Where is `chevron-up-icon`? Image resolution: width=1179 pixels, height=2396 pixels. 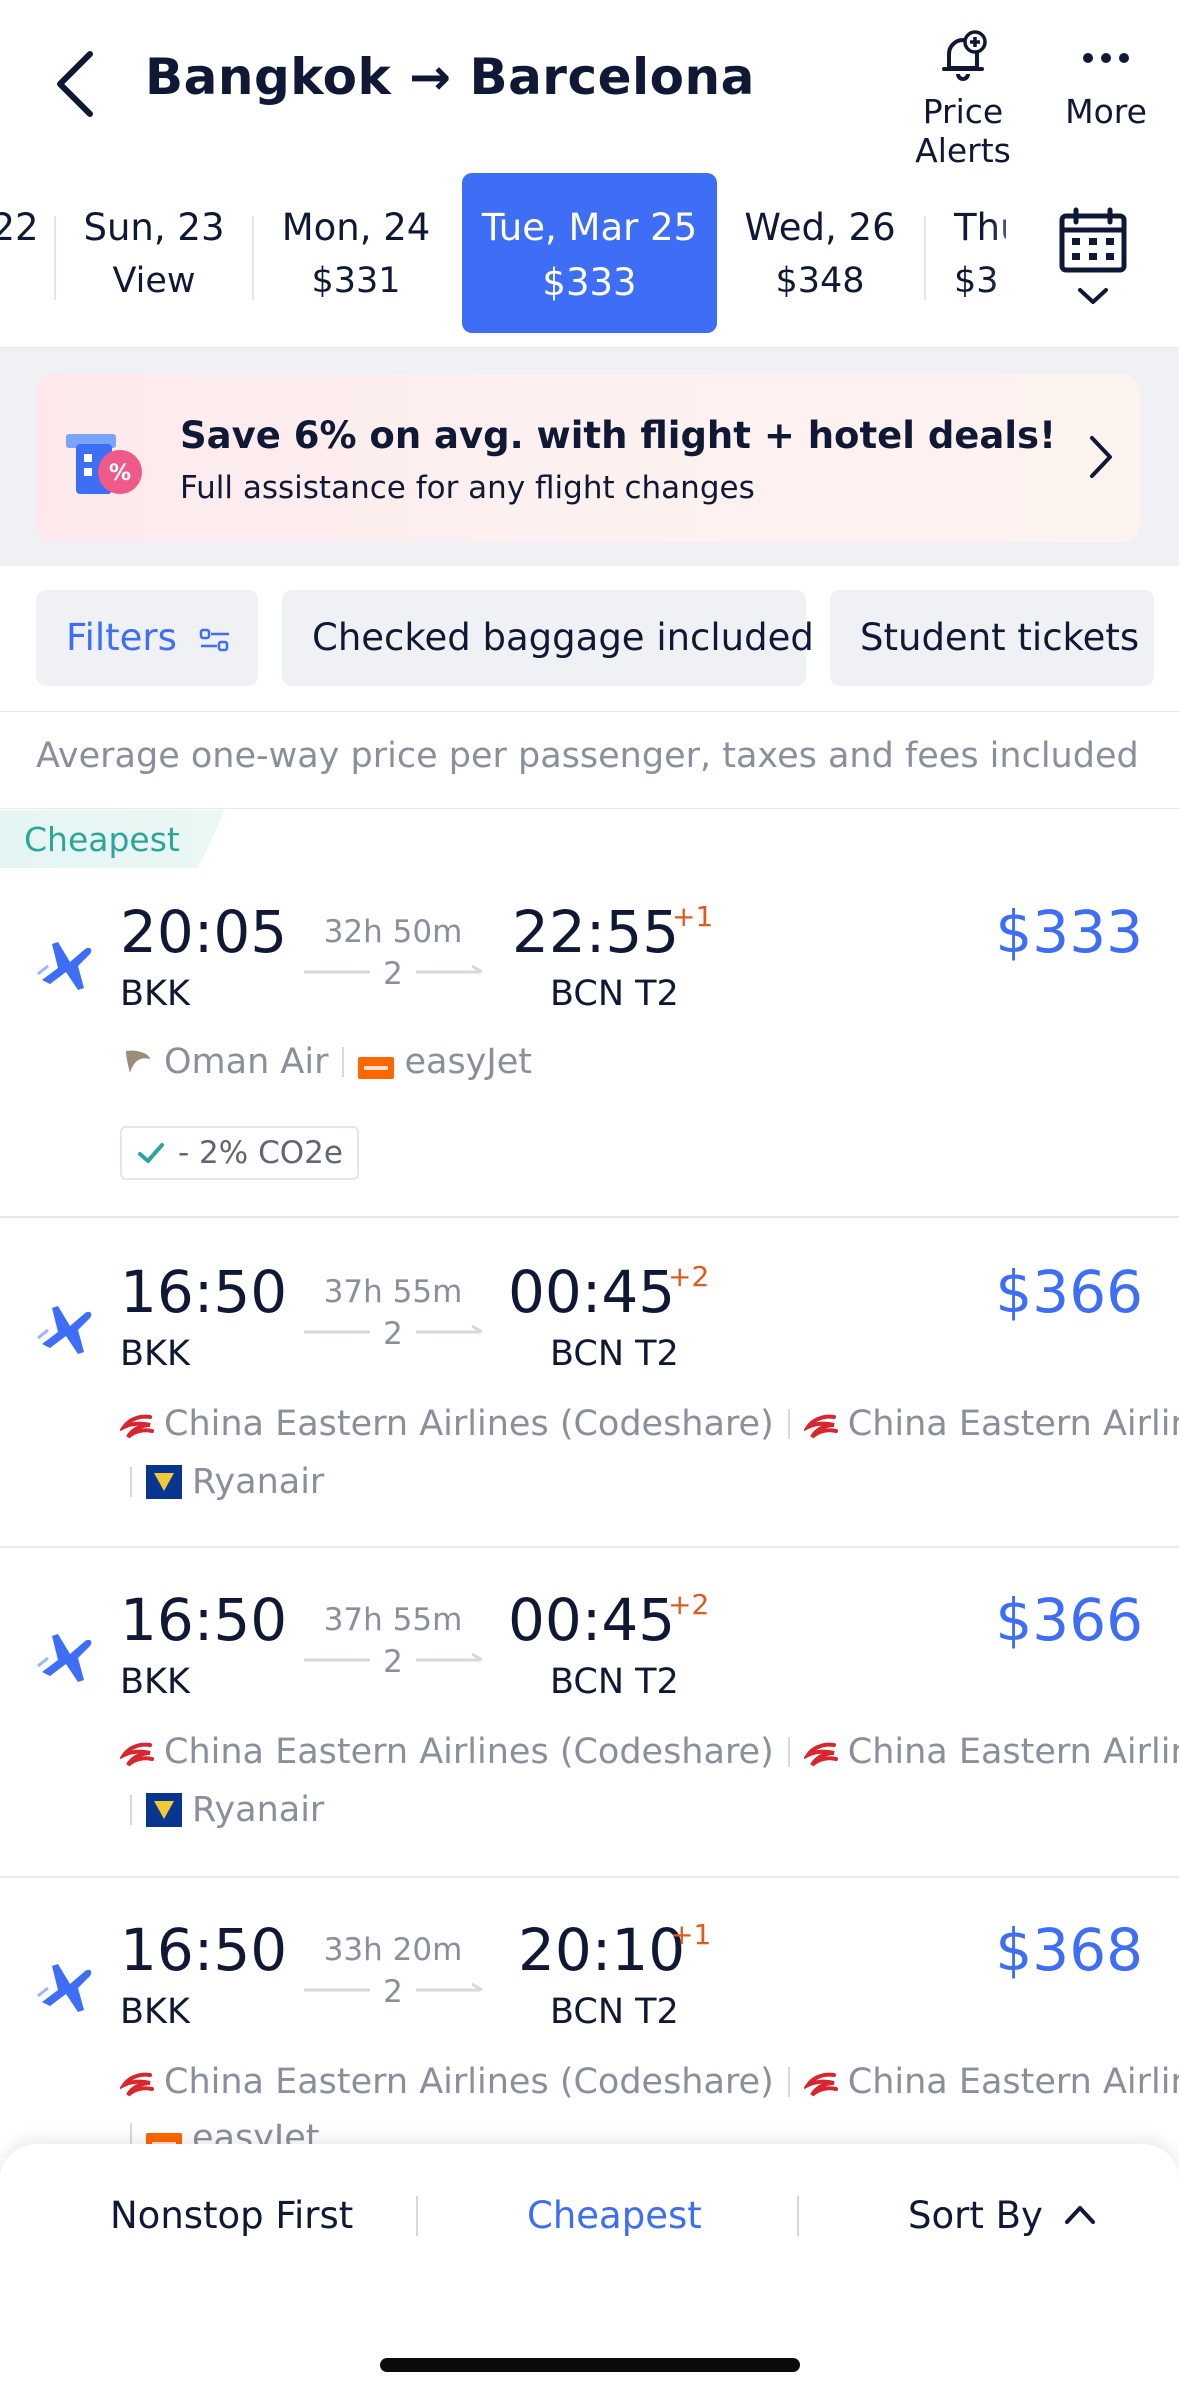 chevron-up-icon is located at coordinates (1079, 2215).